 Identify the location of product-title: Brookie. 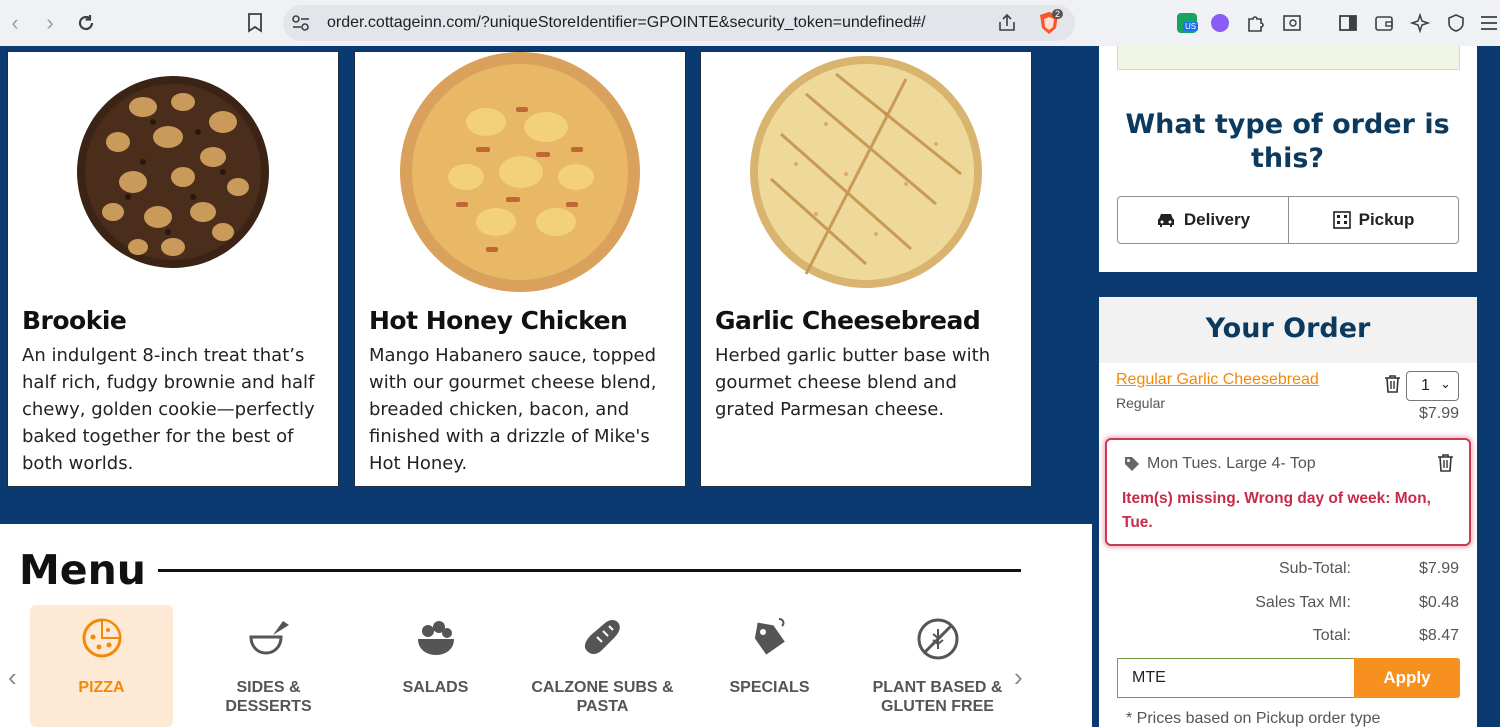
(74, 320).